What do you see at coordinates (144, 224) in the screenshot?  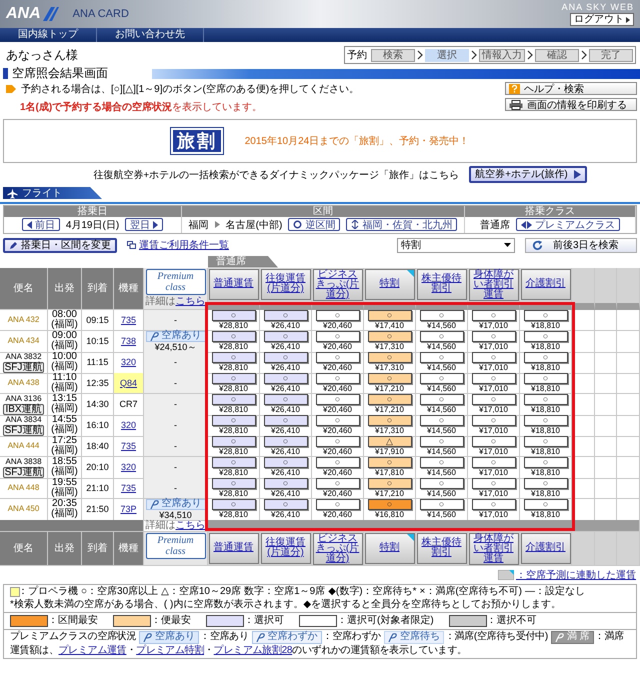 I see `next-day-button: 翌日` at bounding box center [144, 224].